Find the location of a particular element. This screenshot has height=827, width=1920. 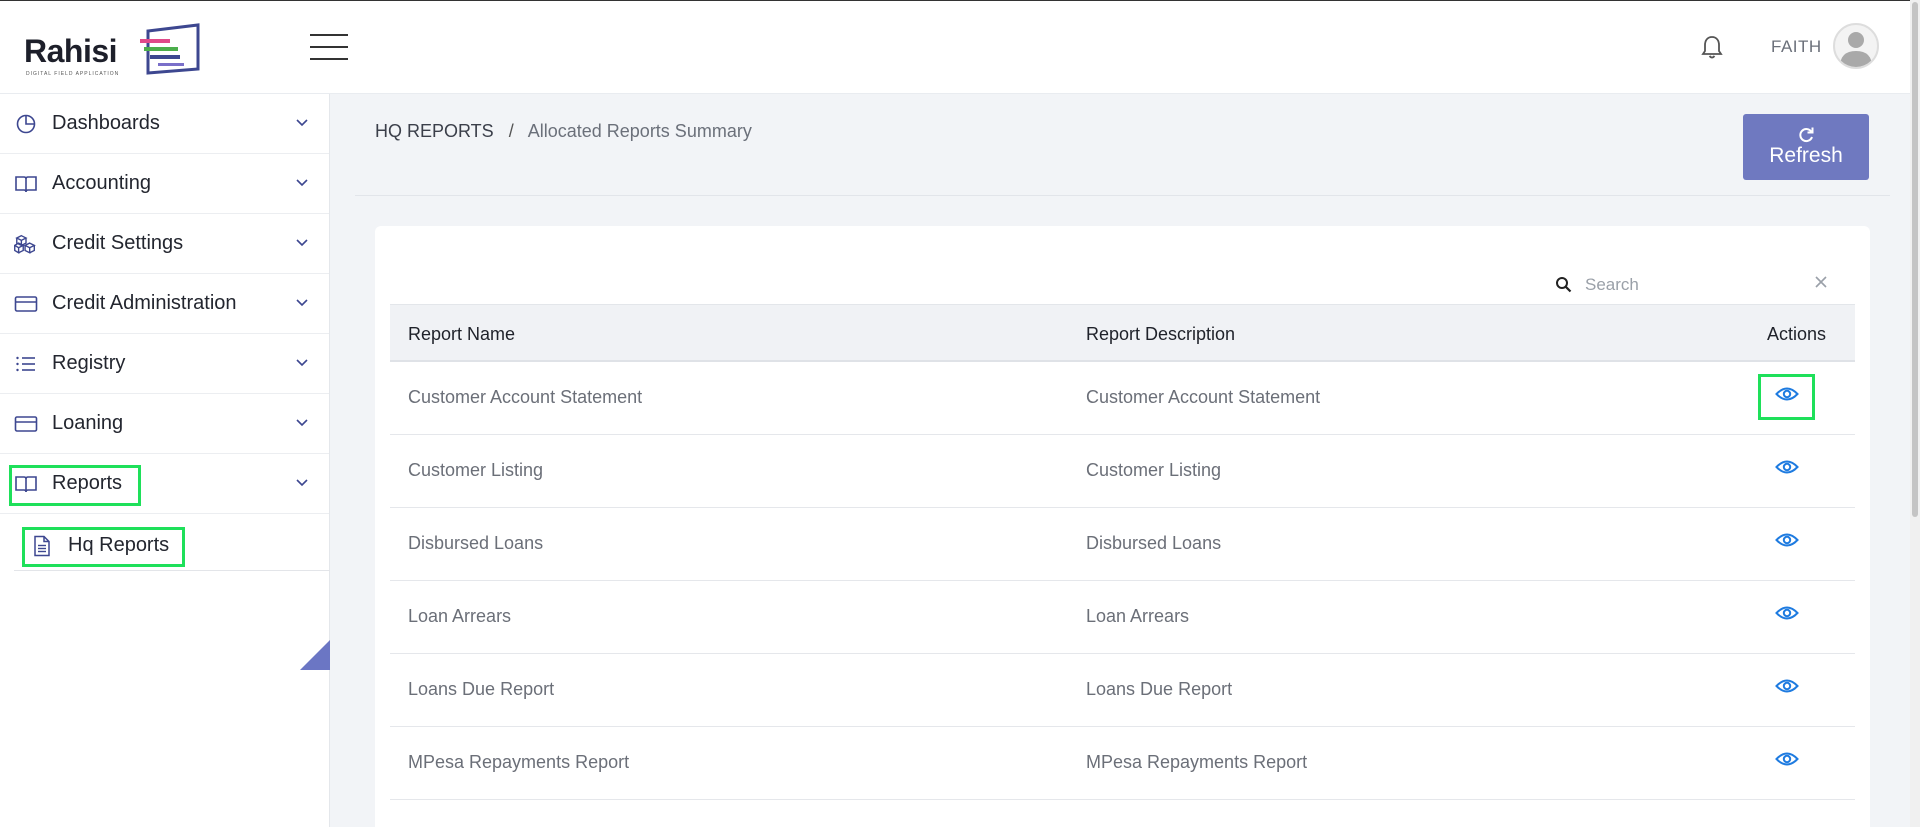

refresh-button: Refresh is located at coordinates (1806, 147).